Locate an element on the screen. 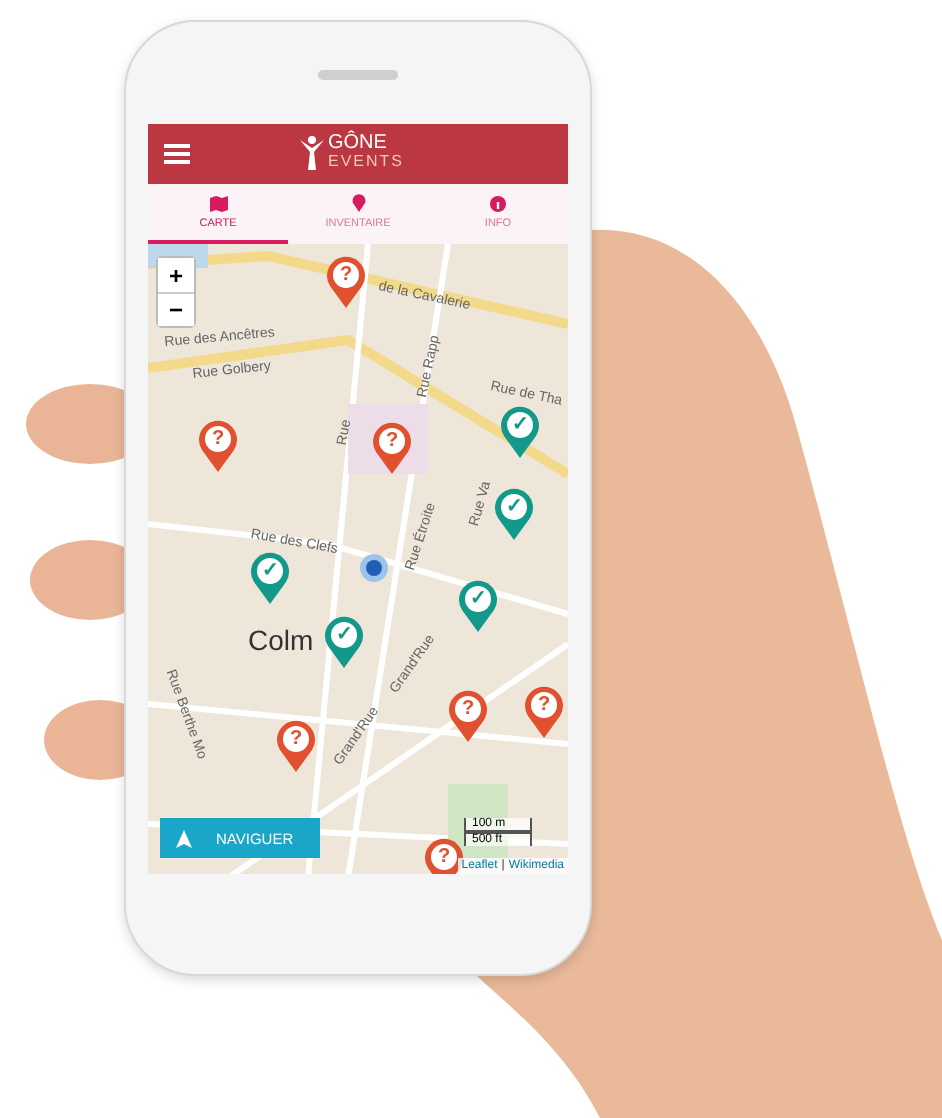 This screenshot has width=942, height=1118. location-dot-icon is located at coordinates (374, 568).